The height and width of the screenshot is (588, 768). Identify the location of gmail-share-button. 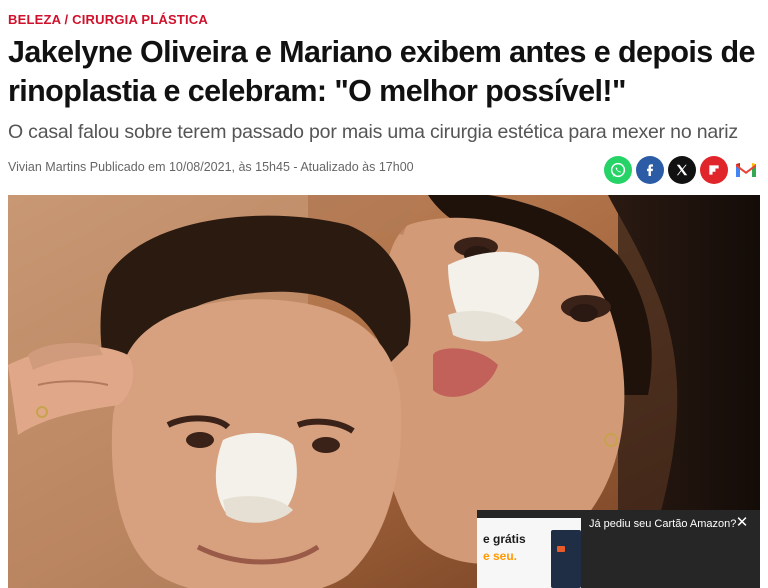
(746, 170).